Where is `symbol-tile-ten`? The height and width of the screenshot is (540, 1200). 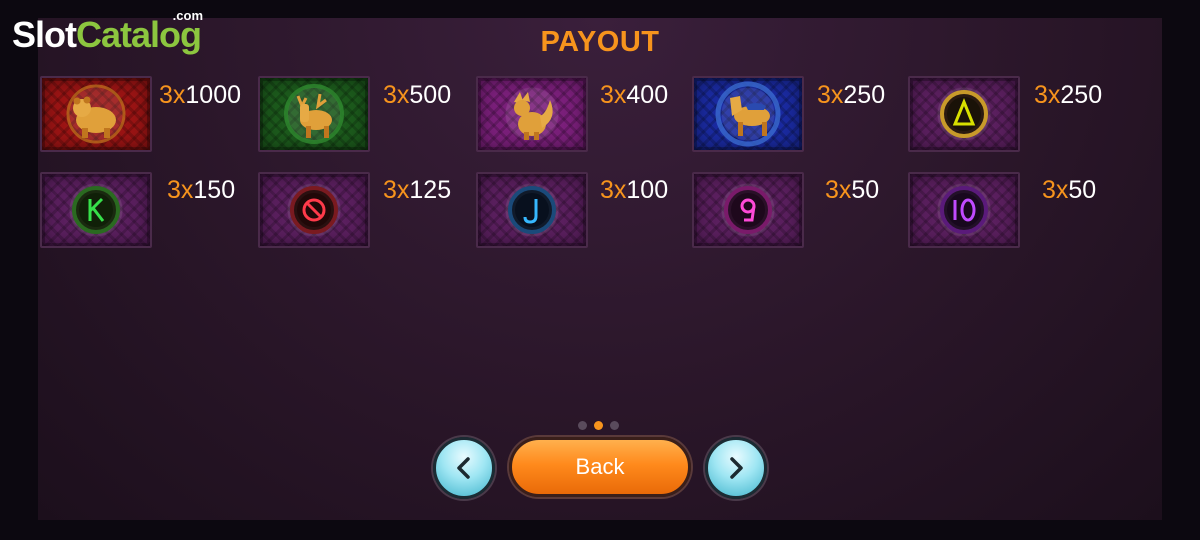
symbol-tile-ten is located at coordinates (964, 210).